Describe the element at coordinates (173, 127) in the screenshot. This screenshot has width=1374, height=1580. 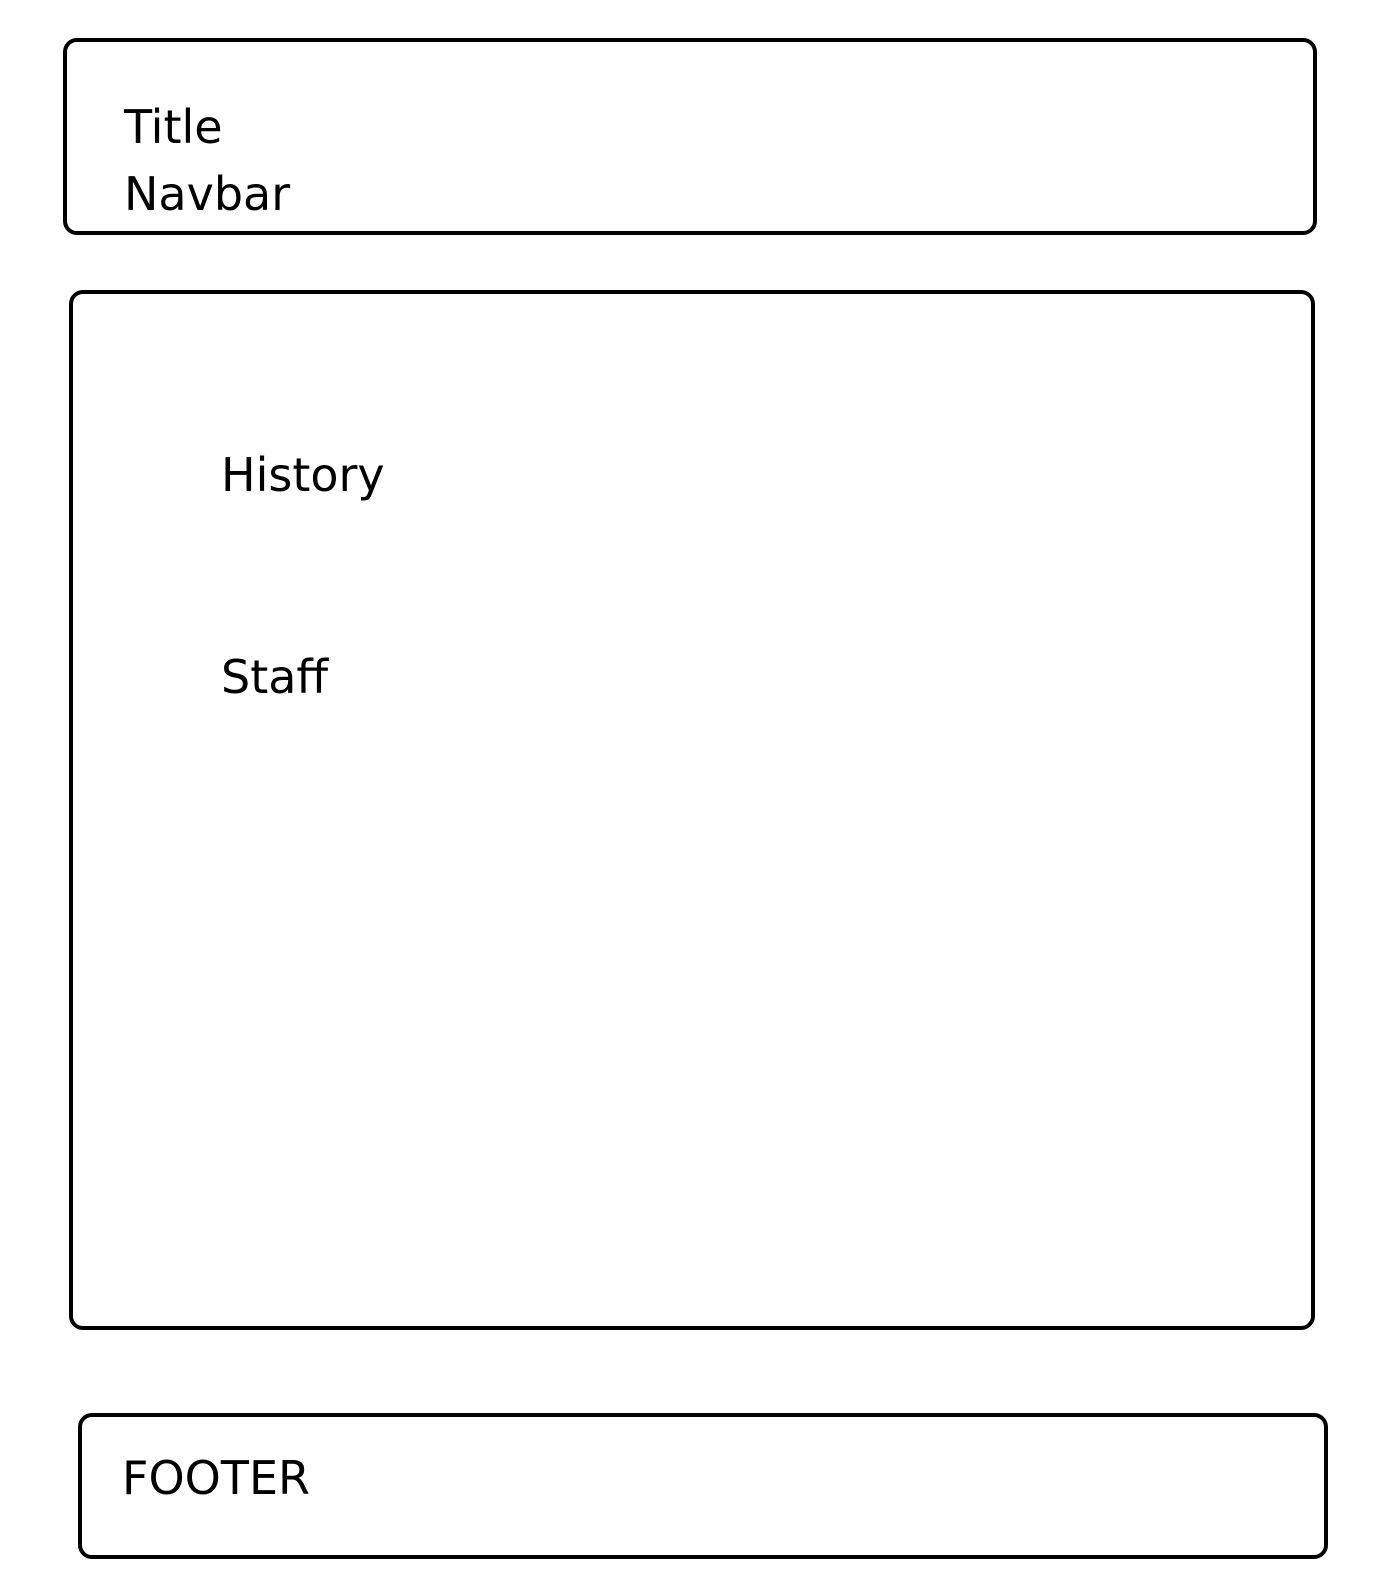
I see `page-title: Title` at that location.